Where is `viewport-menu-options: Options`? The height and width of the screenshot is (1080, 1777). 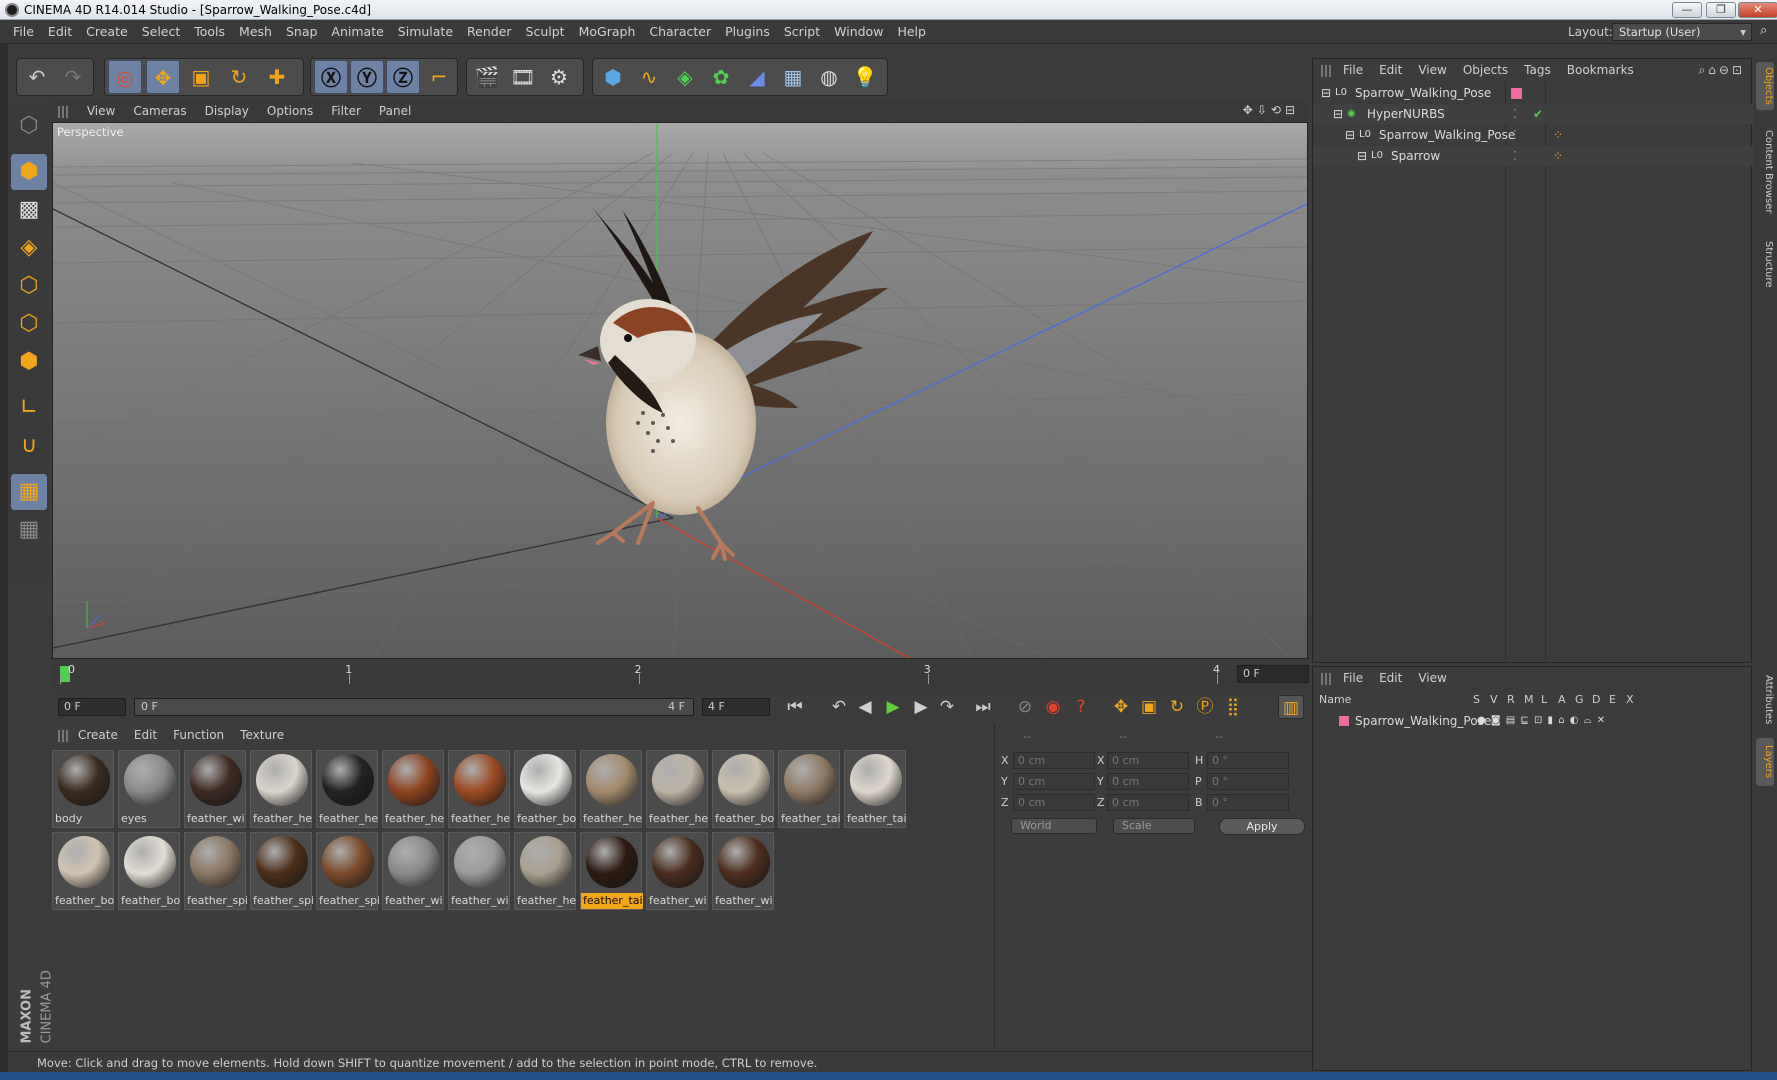 viewport-menu-options: Options is located at coordinates (290, 111).